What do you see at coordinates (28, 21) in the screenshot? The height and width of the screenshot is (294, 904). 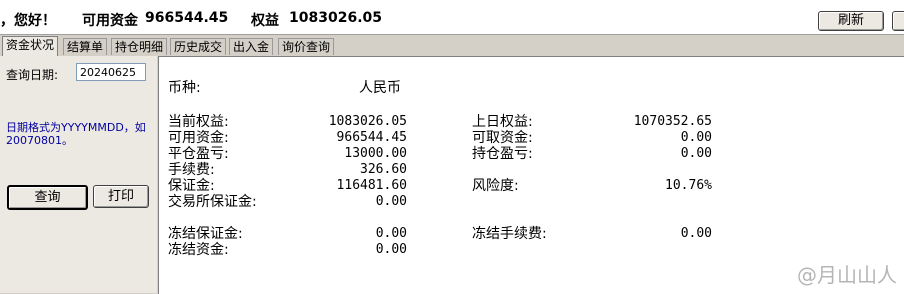 I see `greeting-text: ，您好！` at bounding box center [28, 21].